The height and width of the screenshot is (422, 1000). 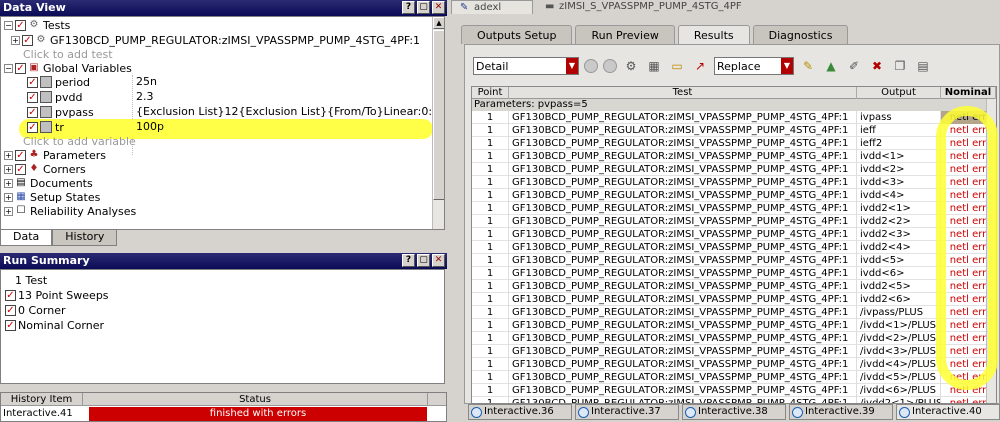 What do you see at coordinates (899, 195) in the screenshot?
I see `cell-output: ivdd<4>` at bounding box center [899, 195].